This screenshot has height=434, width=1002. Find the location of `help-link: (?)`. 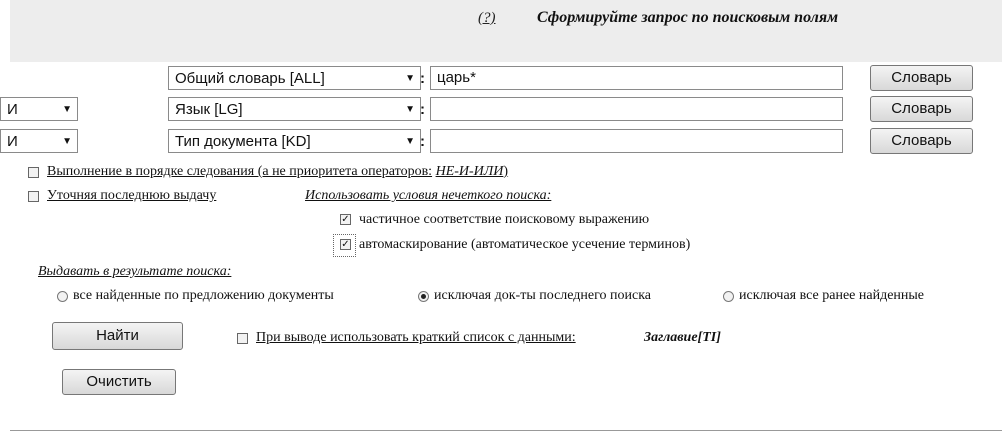

help-link: (?) is located at coordinates (487, 18).